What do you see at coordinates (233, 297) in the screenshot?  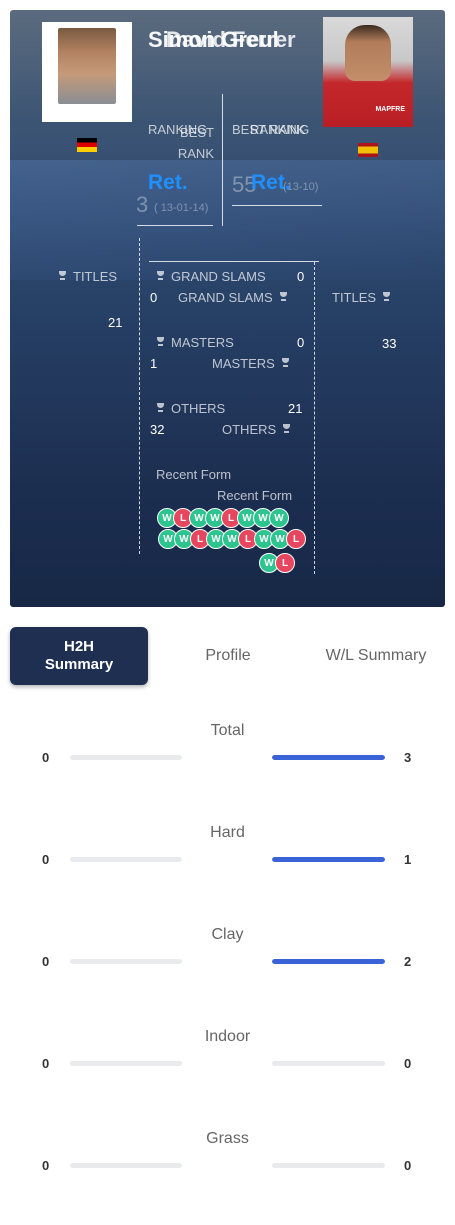 I see `player2-grand-slams-label: GRAND SLAMS` at bounding box center [233, 297].